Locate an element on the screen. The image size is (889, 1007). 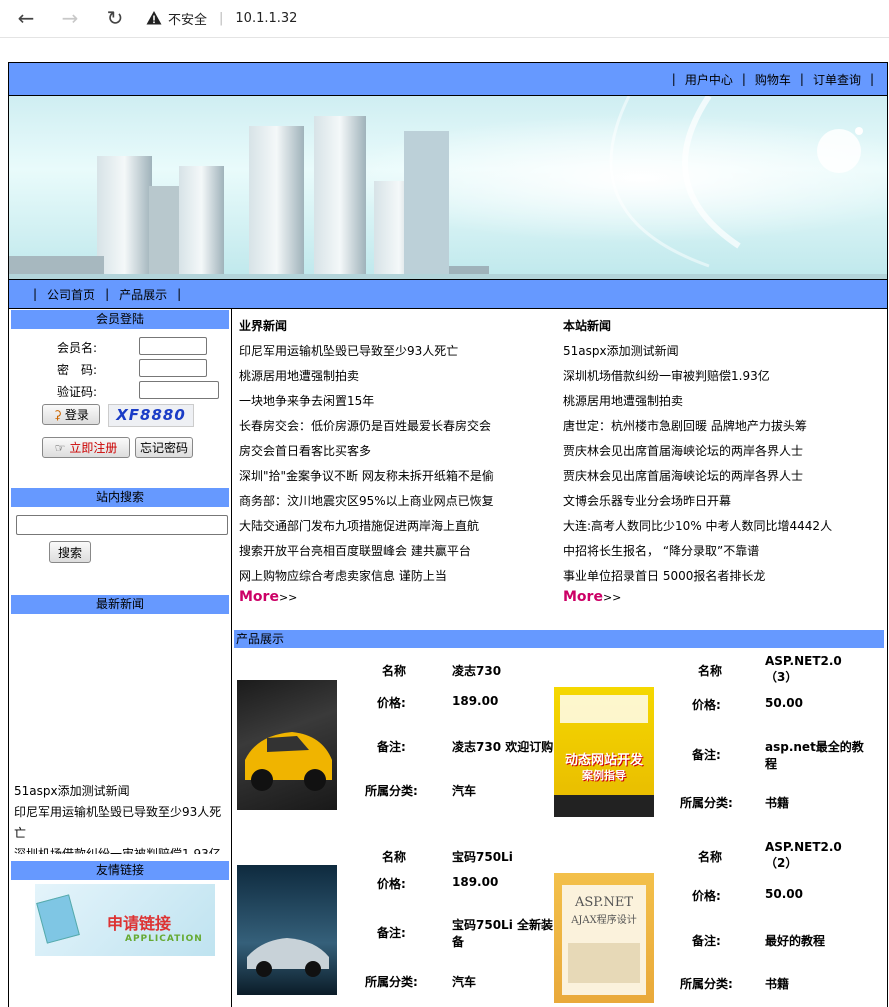
captcha-image: XF8880 is located at coordinates (151, 415).